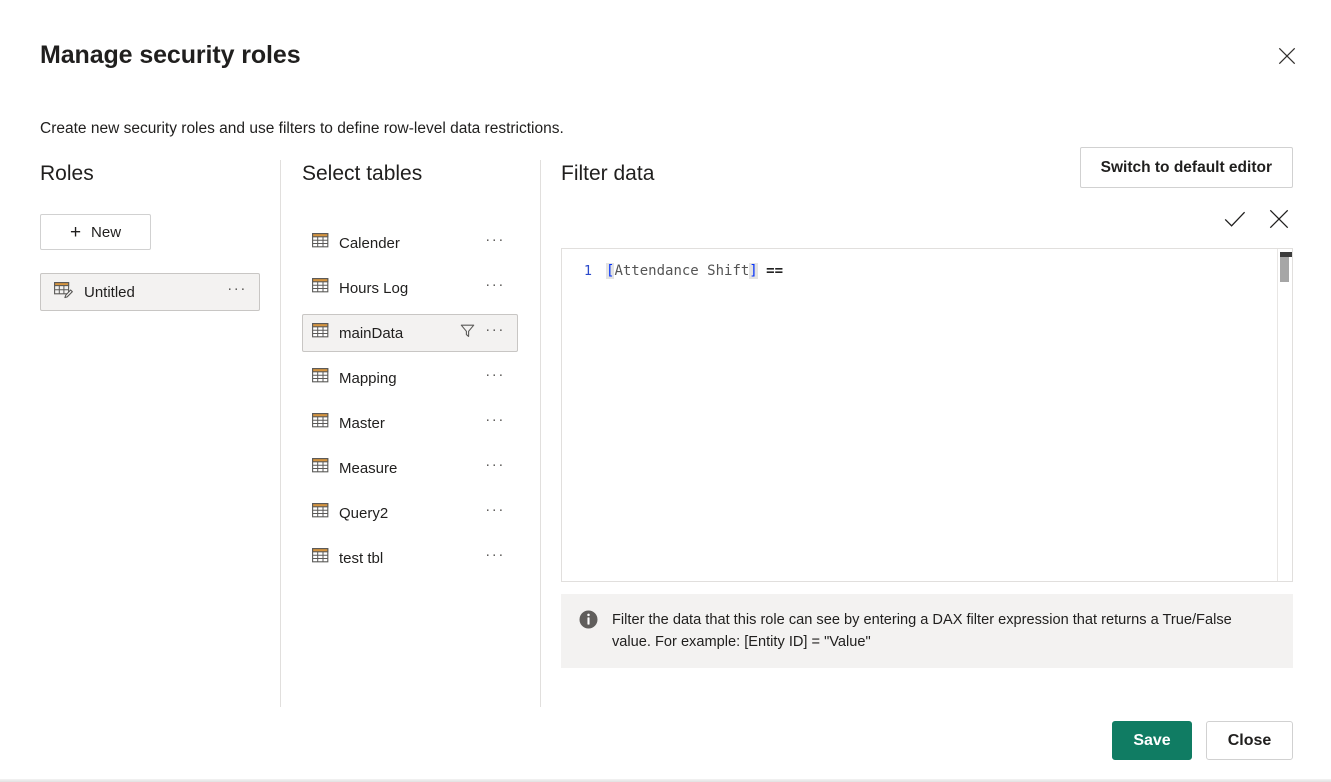  I want to click on dialog-close-button, so click(1287, 56).